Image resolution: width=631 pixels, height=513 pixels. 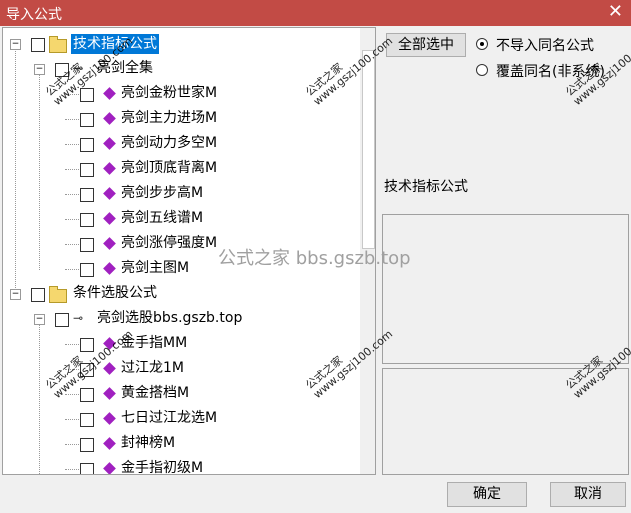 I want to click on tree-item: 金手指MM, so click(x=180, y=343).